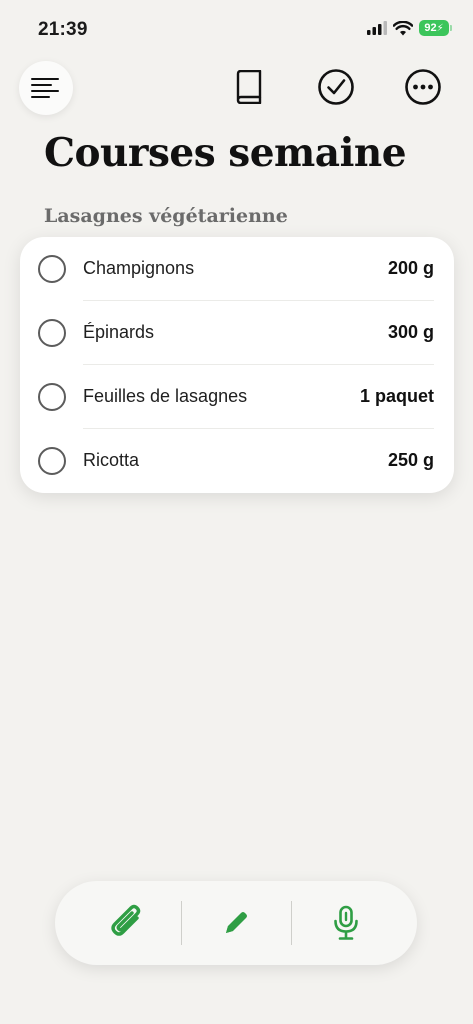  What do you see at coordinates (410, 268) in the screenshot?
I see `item-quantity: 200 g` at bounding box center [410, 268].